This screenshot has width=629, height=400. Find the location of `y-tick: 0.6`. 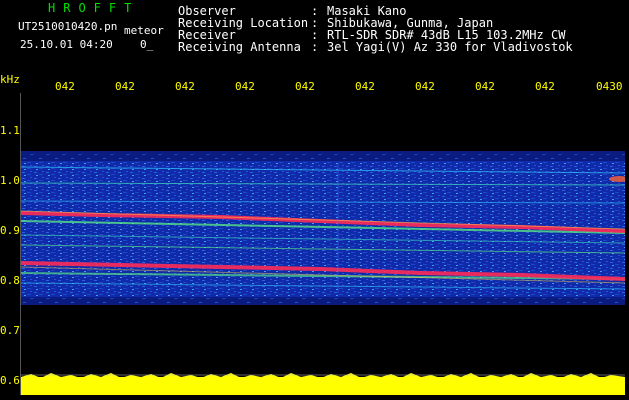

y-tick: 0.6 is located at coordinates (10, 380).